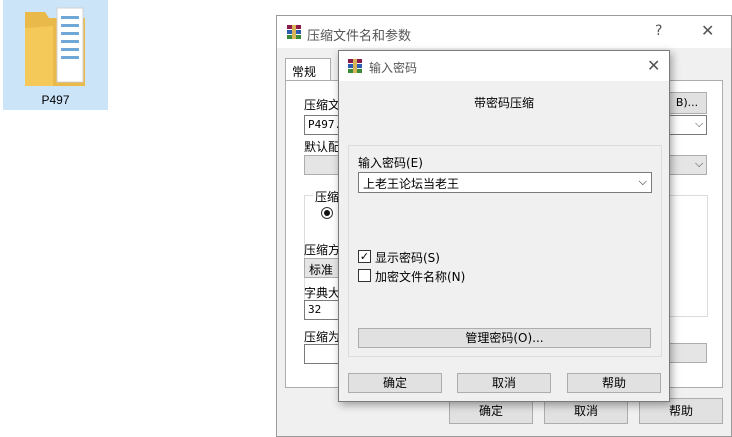 This screenshot has height=437, width=732. I want to click on ok-button: 确定, so click(395, 383).